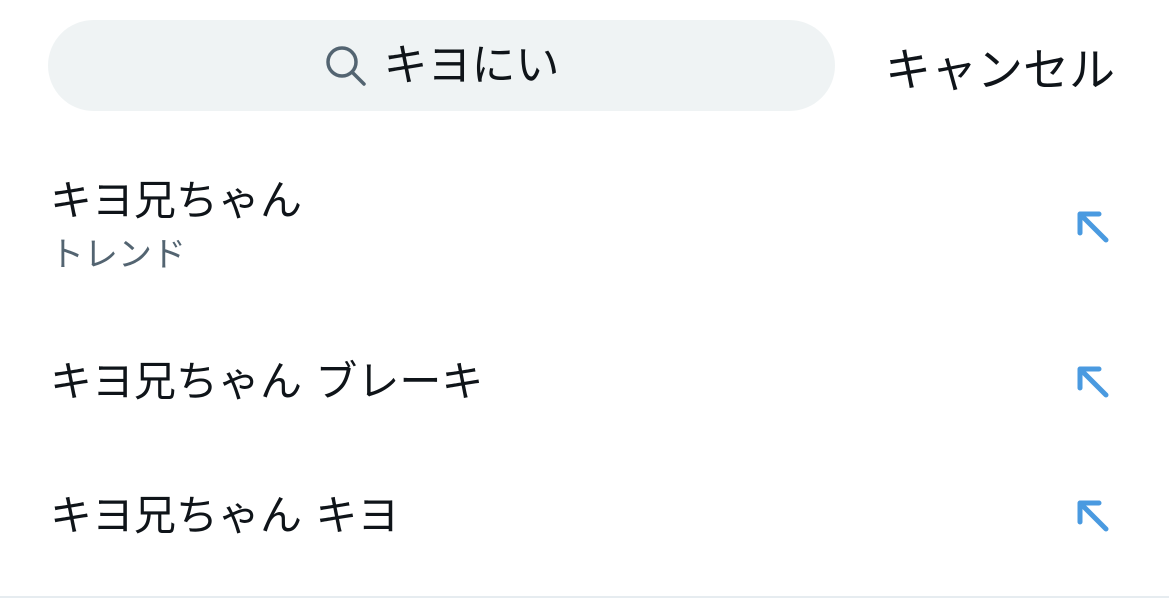 This screenshot has width=1169, height=598. I want to click on suggestion-text: キヨ兄ちゃん キヨ, so click(225, 515).